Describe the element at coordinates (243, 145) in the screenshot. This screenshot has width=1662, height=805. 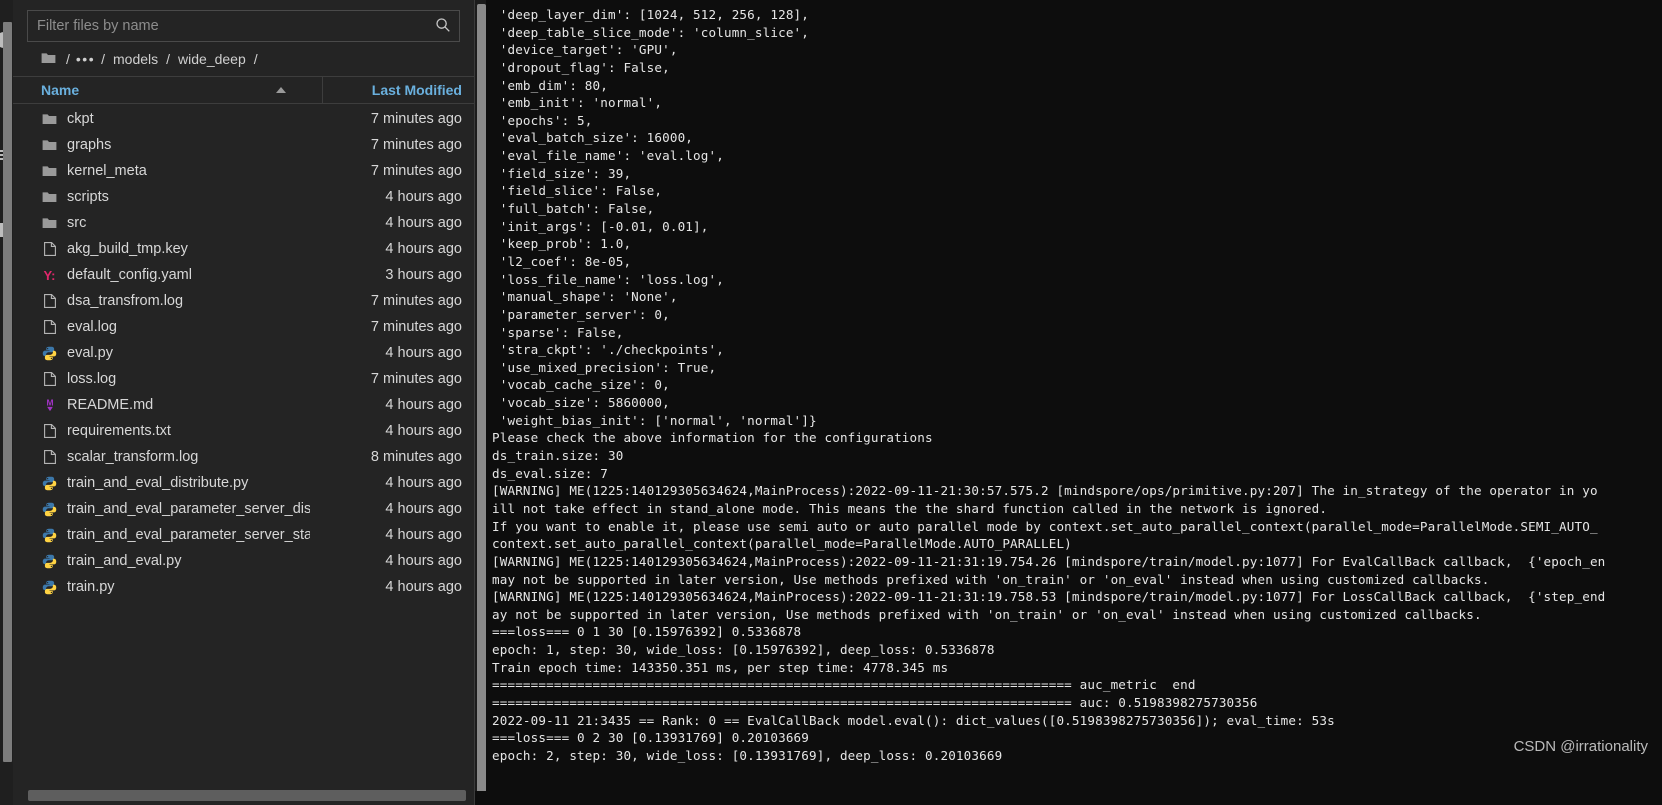
I see `file-row: graphs 7 minutes ago` at that location.